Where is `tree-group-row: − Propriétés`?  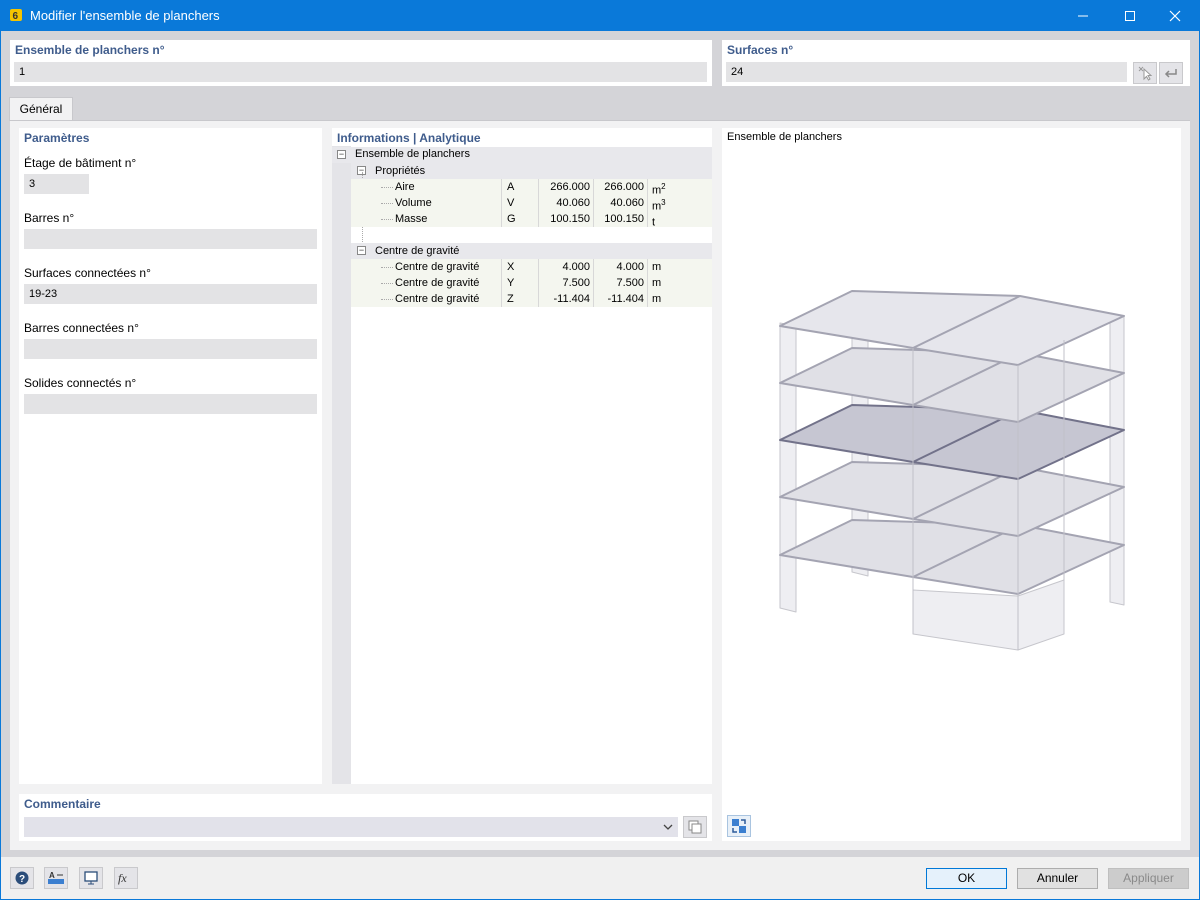 tree-group-row: − Propriétés is located at coordinates (531, 171).